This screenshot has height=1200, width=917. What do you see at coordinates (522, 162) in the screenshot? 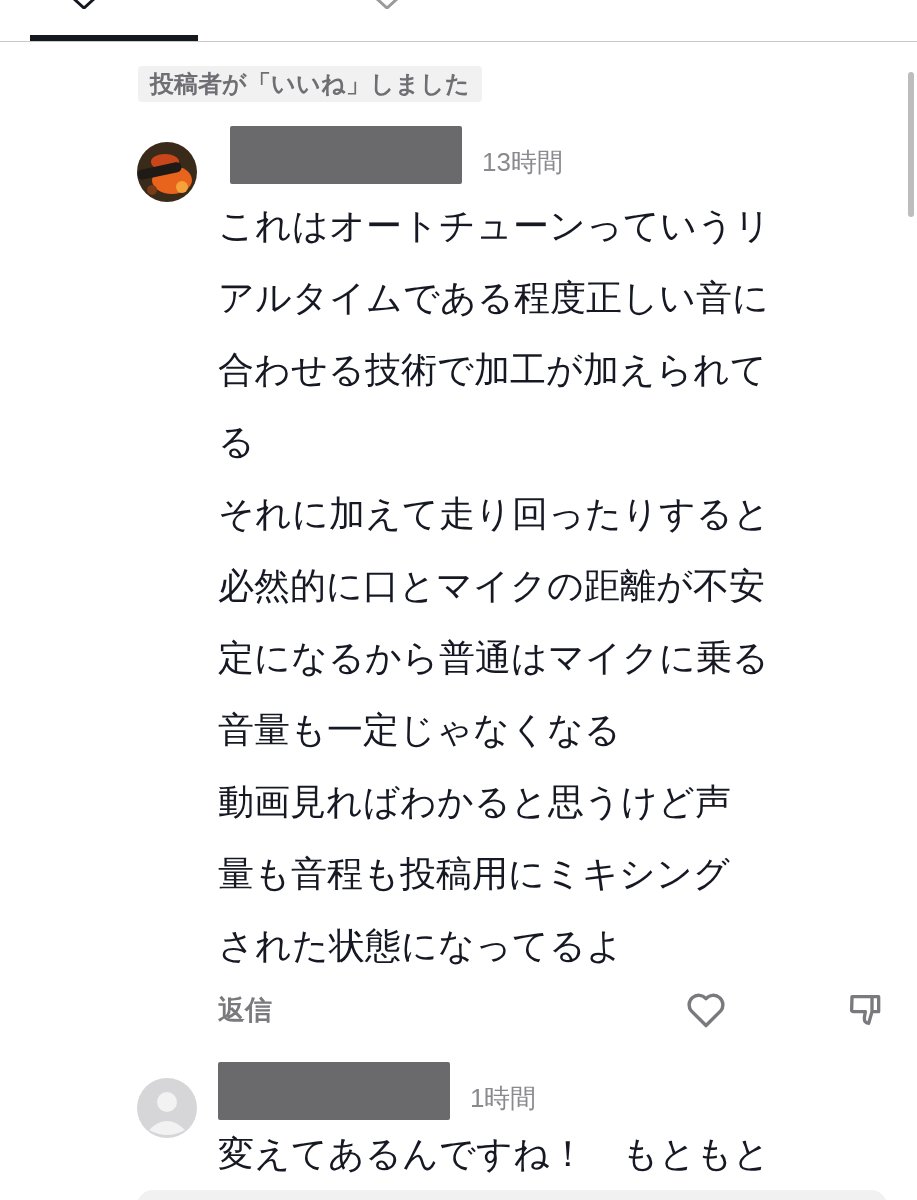
I see `comment-time: 13時間` at bounding box center [522, 162].